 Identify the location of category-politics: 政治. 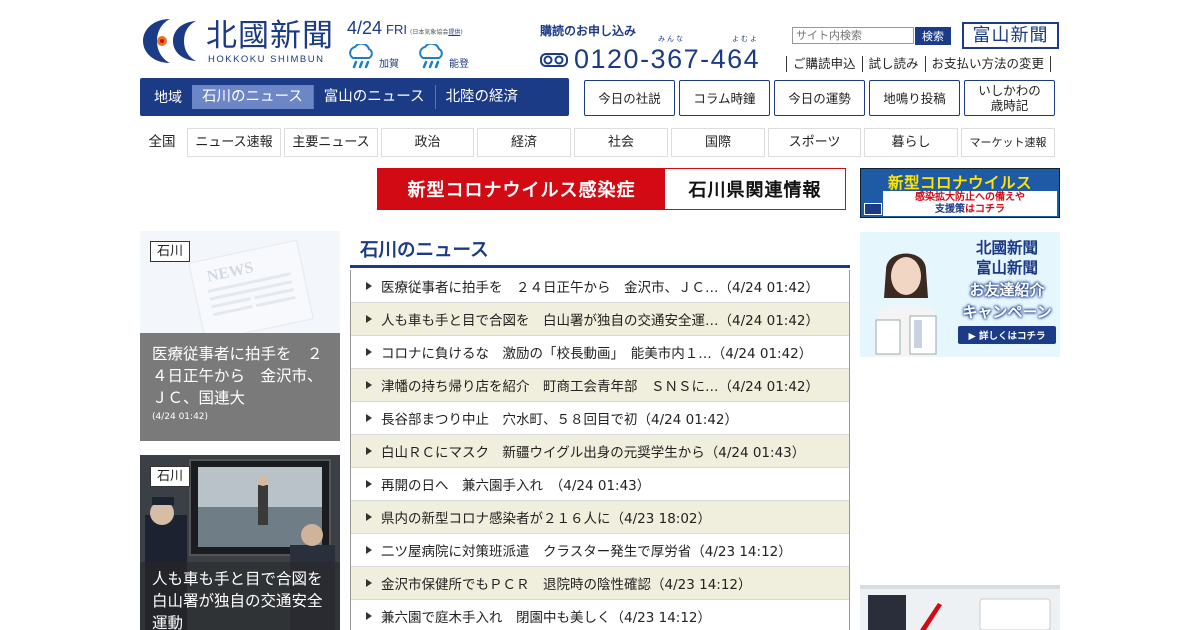
(427, 142).